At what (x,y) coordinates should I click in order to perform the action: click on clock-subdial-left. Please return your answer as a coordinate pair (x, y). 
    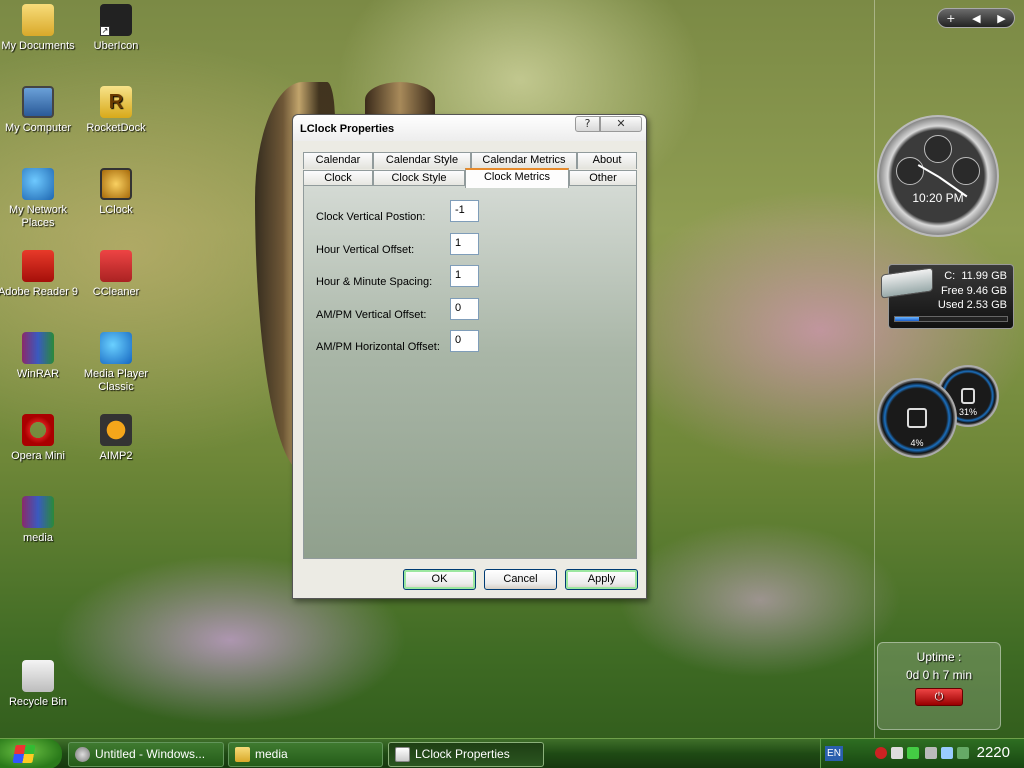
    Looking at the image, I should click on (910, 171).